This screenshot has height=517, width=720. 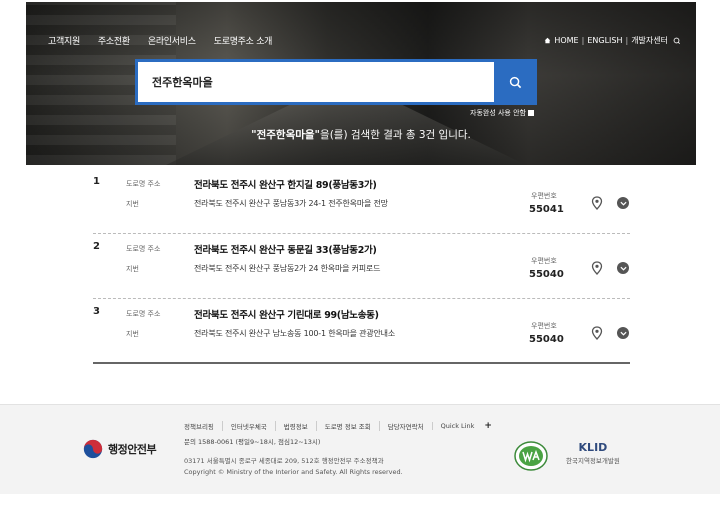 I want to click on klid-logo: KLID 한국지역정보개발원, so click(x=593, y=453).